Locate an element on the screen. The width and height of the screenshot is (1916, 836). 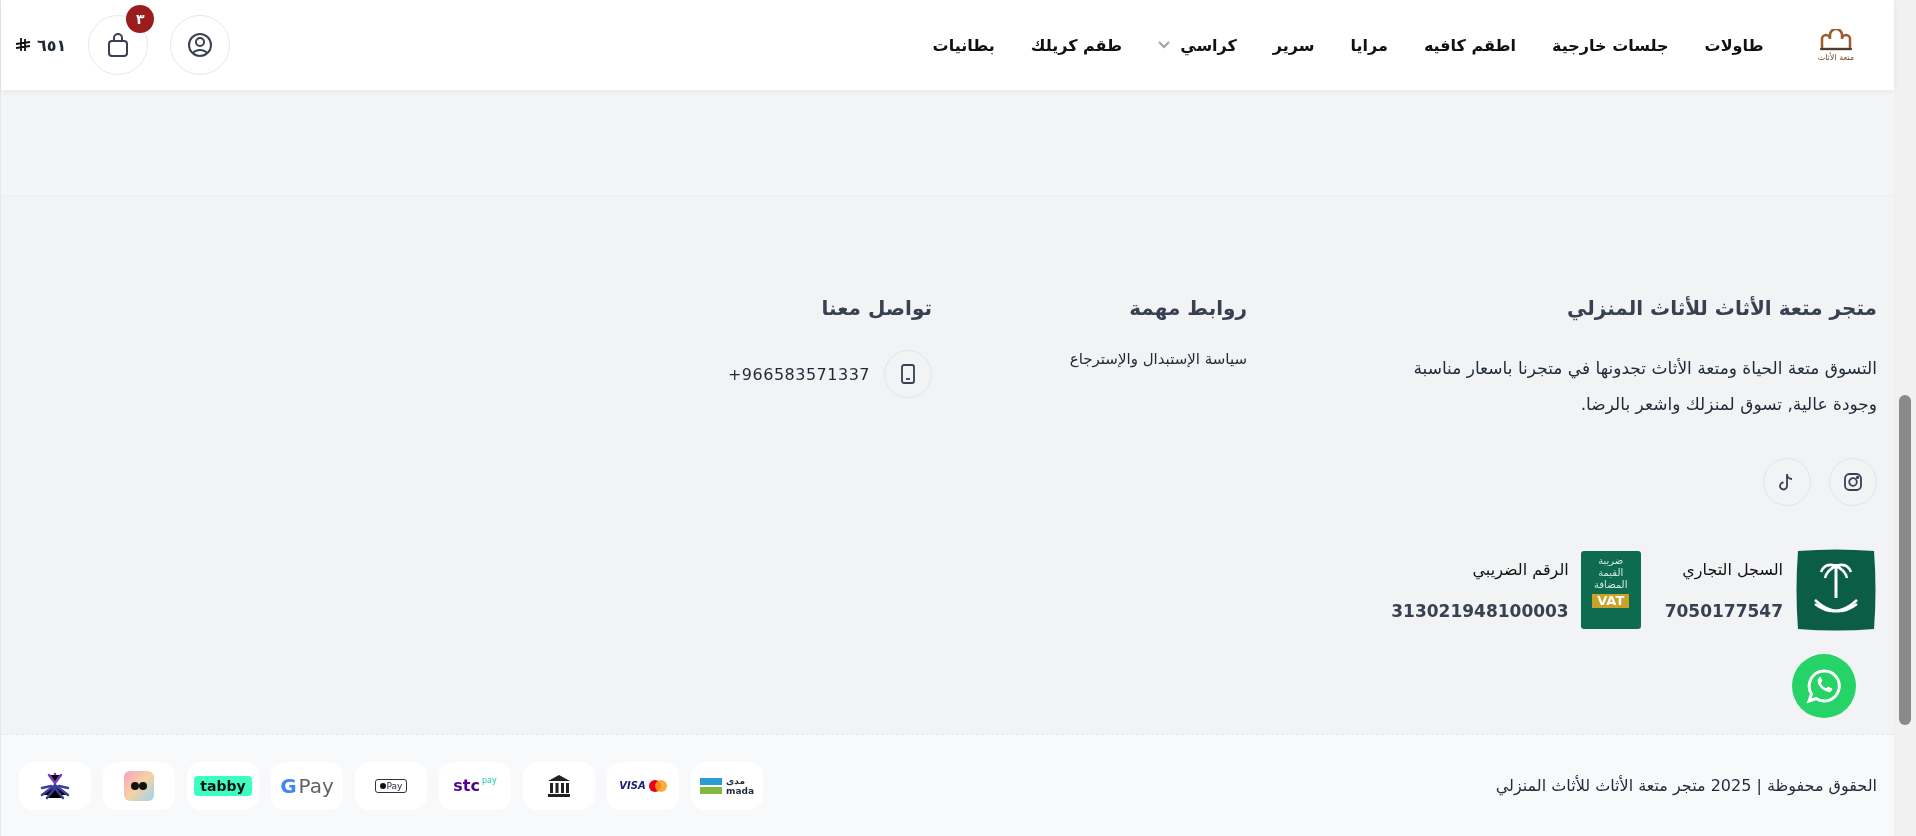
bag-icon is located at coordinates (118, 45).